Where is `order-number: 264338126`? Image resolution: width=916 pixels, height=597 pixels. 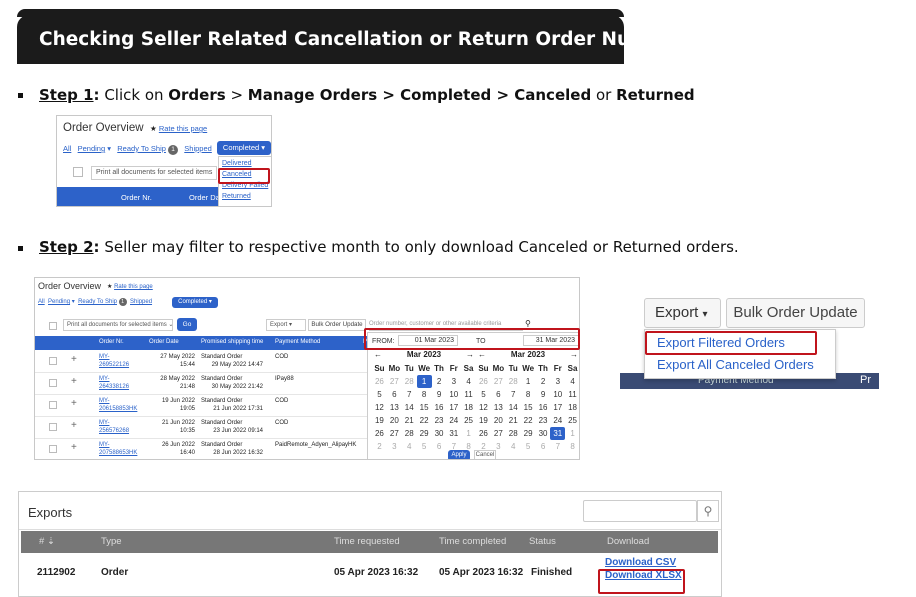 order-number: 264338126 is located at coordinates (114, 387).